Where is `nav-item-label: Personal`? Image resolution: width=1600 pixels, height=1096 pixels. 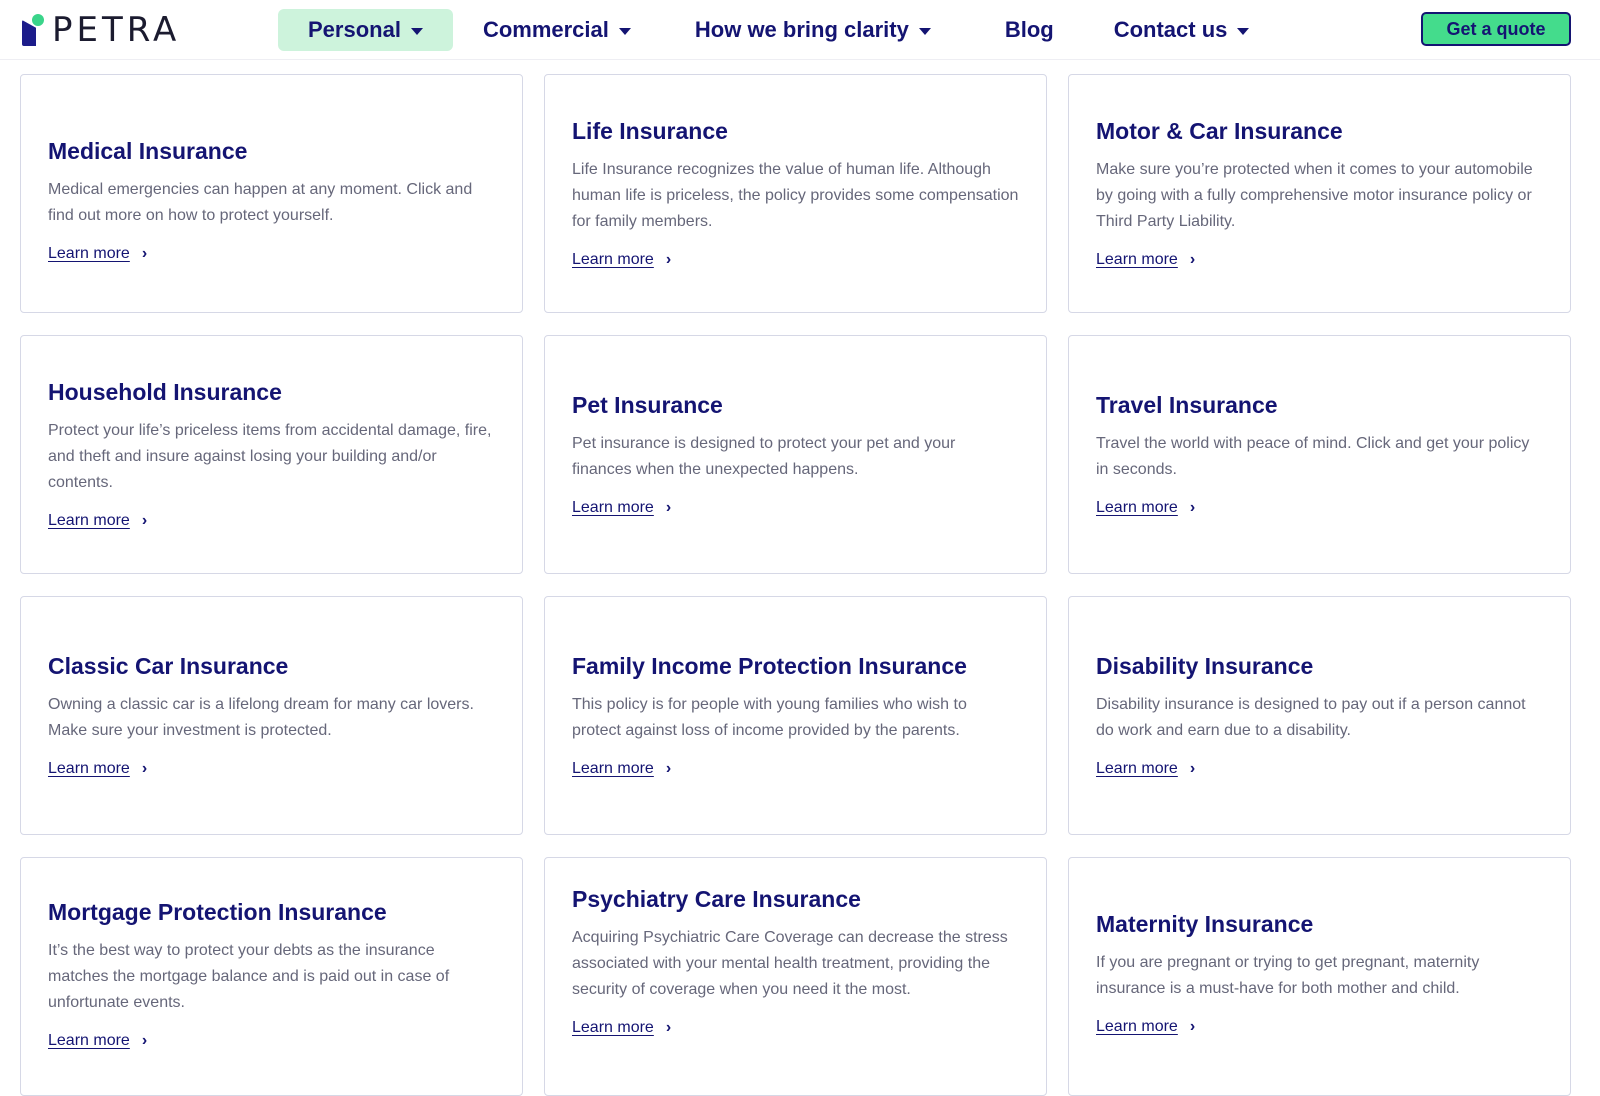 nav-item-label: Personal is located at coordinates (354, 29).